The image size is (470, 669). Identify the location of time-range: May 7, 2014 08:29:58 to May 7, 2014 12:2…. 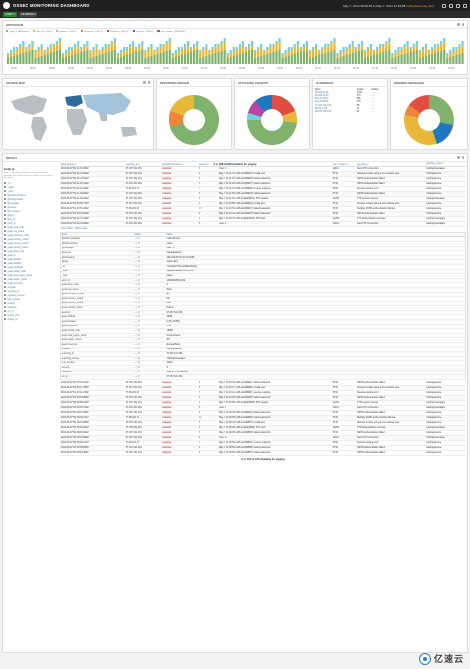
(388, 6).